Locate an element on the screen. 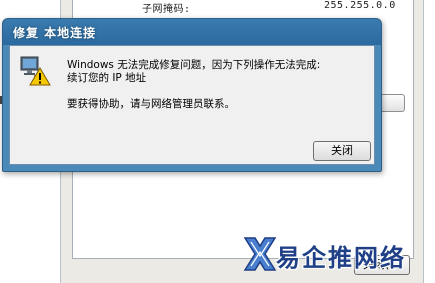  watermark-logo-icon is located at coordinates (260, 254).